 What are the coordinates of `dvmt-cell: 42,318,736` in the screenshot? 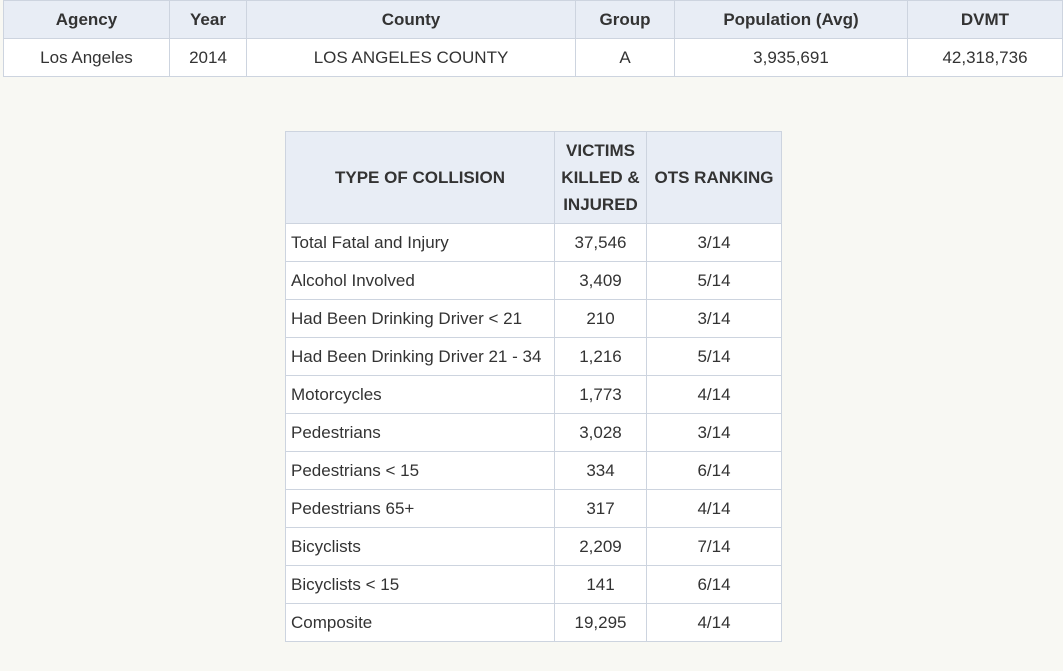 It's located at (985, 57).